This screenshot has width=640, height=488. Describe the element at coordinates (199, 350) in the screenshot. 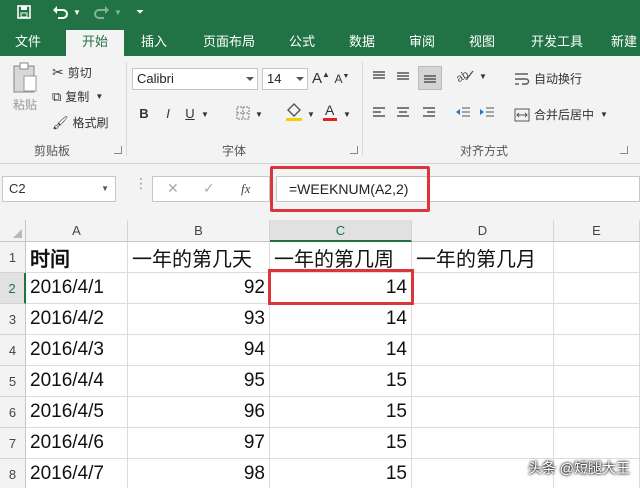

I see `cell-b4: 94` at that location.